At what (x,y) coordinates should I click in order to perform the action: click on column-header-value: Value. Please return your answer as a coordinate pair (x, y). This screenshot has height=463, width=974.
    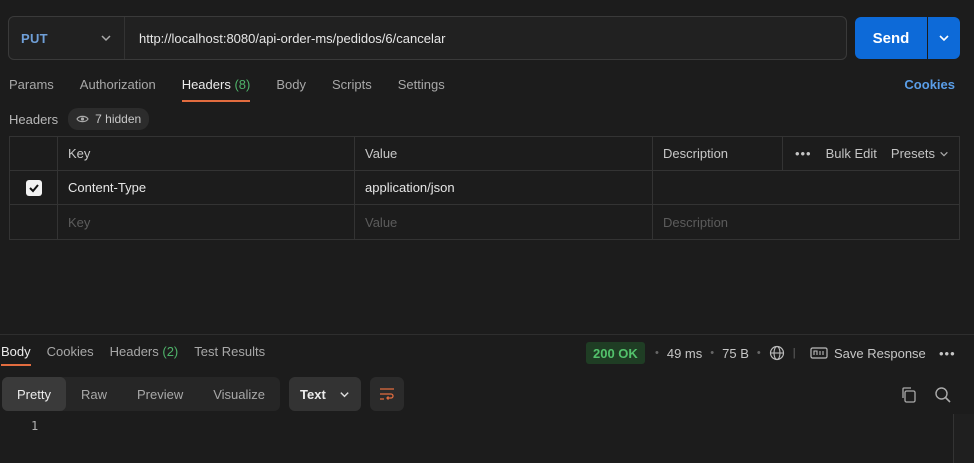
    Looking at the image, I should click on (504, 153).